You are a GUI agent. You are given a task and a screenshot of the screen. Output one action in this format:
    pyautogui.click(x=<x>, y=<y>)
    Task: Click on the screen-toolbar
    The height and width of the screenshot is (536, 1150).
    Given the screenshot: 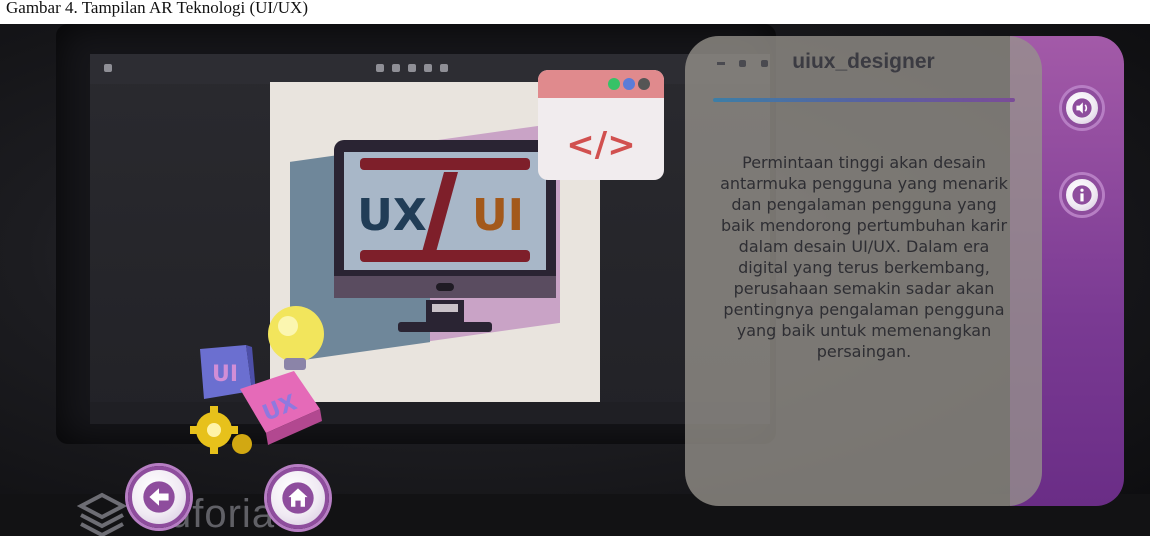 What is the action you would take?
    pyautogui.click(x=430, y=69)
    